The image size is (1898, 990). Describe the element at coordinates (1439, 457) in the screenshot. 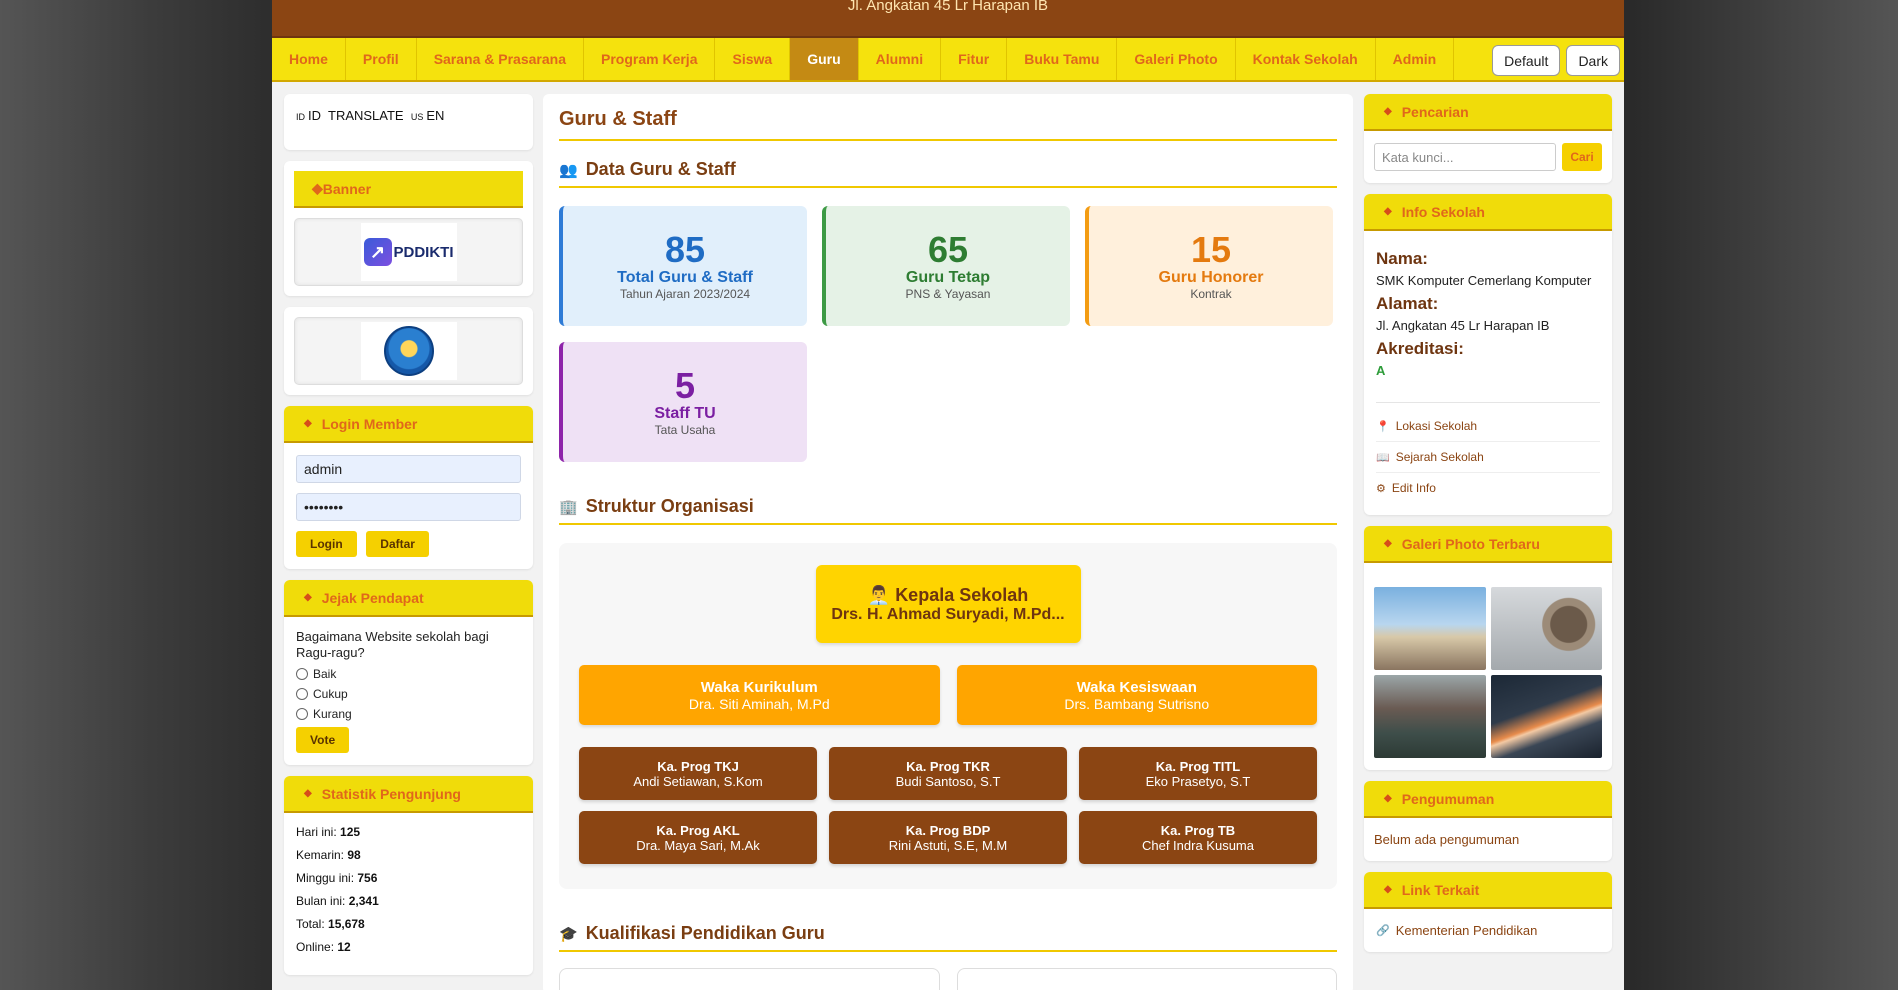

I see `info-link-label: Sejarah Sekolah` at that location.